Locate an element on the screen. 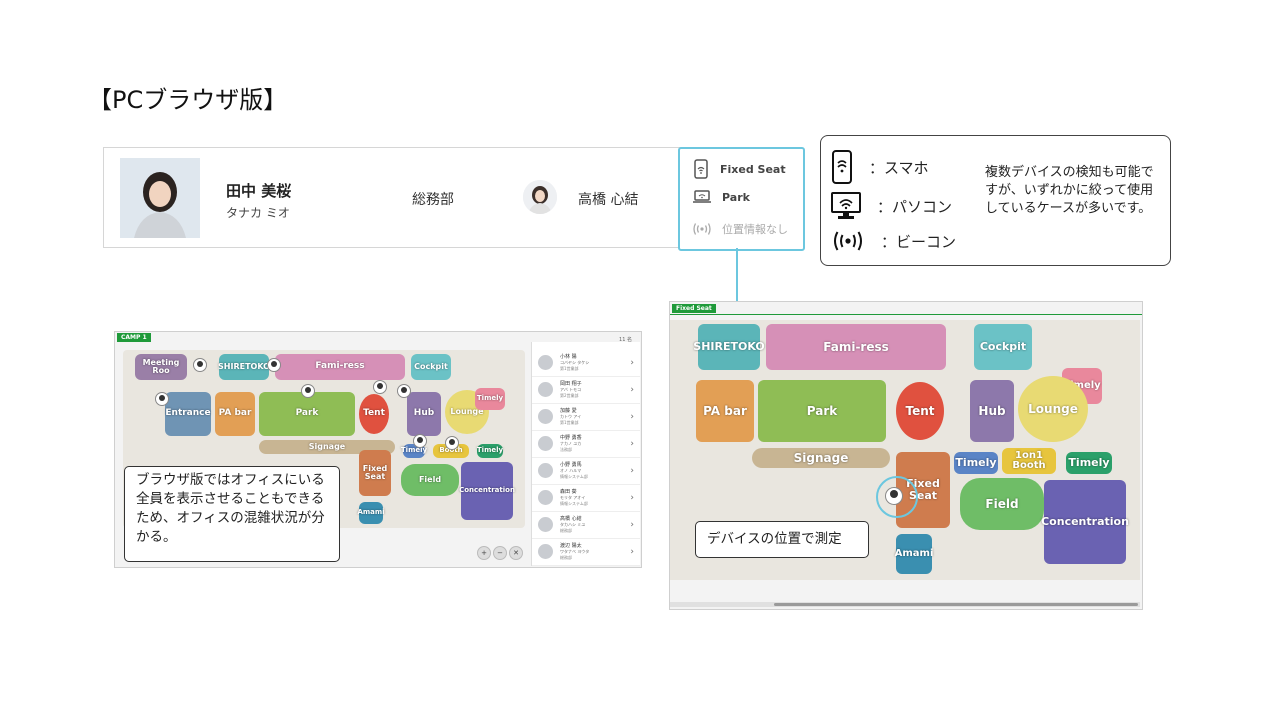 Image resolution: width=1280 pixels, height=720 pixels. profile-card: 田中 美桜 タナカ ミオ 総務部 高橋 心結 is located at coordinates (392, 197).